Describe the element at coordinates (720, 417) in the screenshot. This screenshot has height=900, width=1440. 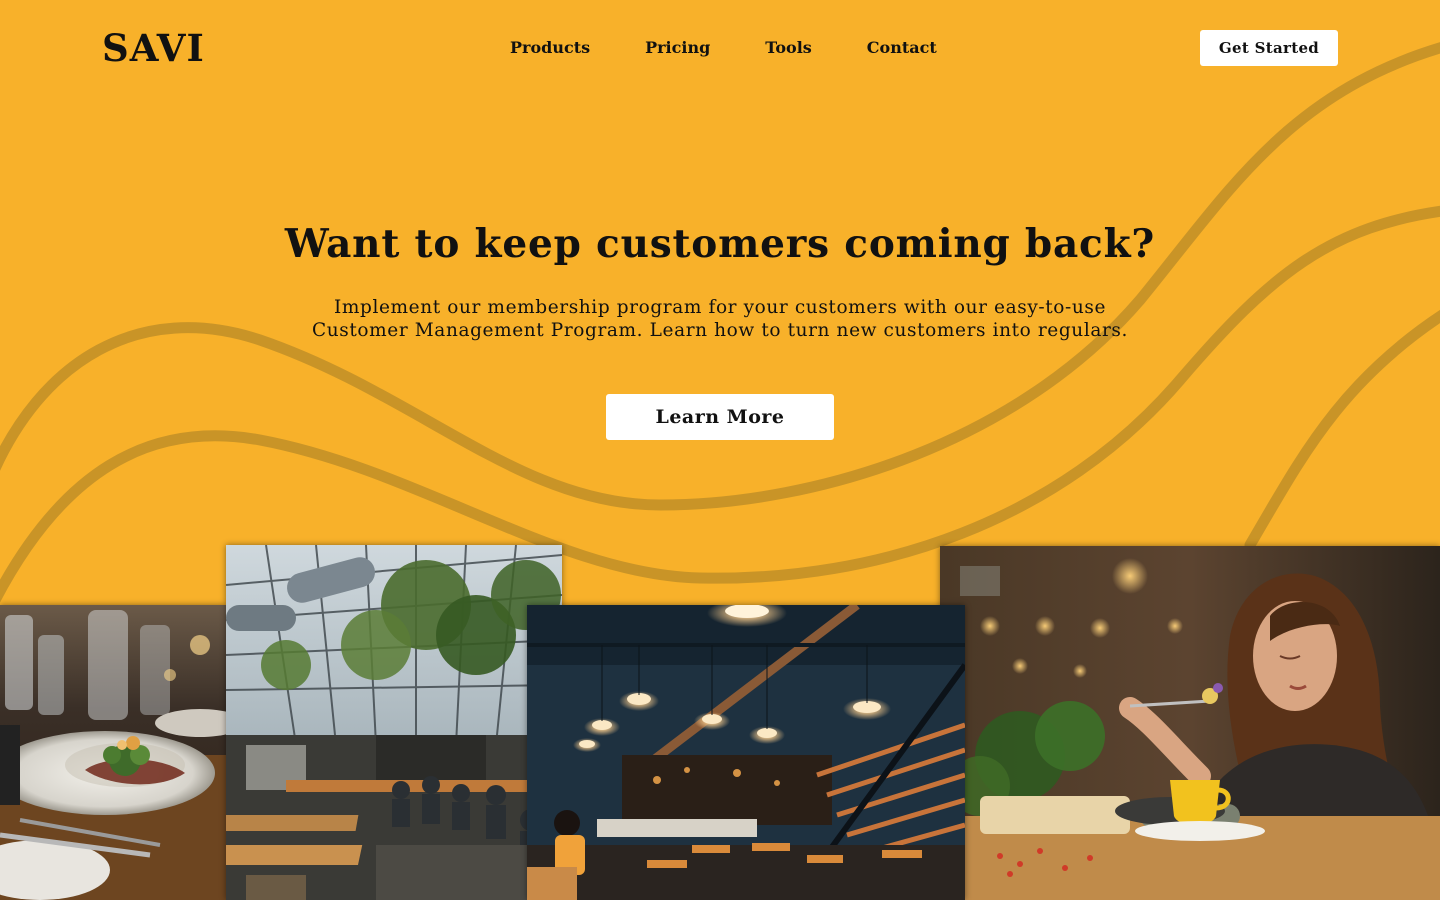
I see `learn-more-button: Learn More` at that location.